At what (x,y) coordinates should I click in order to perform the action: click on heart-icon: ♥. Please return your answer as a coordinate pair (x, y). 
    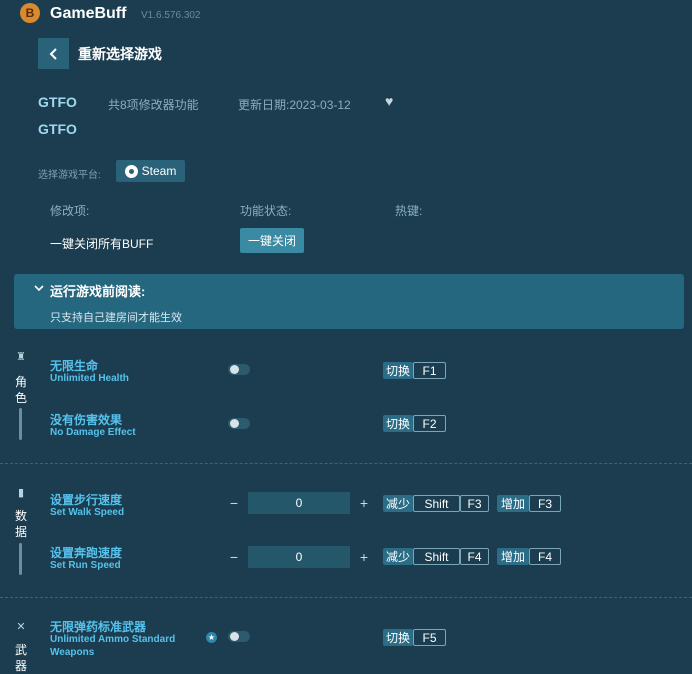
    Looking at the image, I should click on (389, 101).